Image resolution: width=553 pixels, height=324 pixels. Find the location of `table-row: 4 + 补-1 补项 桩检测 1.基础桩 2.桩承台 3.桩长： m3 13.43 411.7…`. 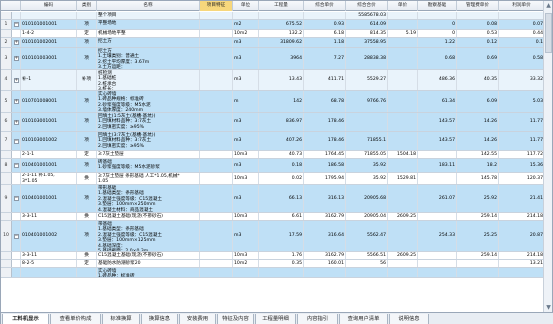

table-row: 4 + 补-1 补项 桩检测 1.基础桩 2.桩承台 3.桩长： m3 13.43 411.7… is located at coordinates (273, 80).